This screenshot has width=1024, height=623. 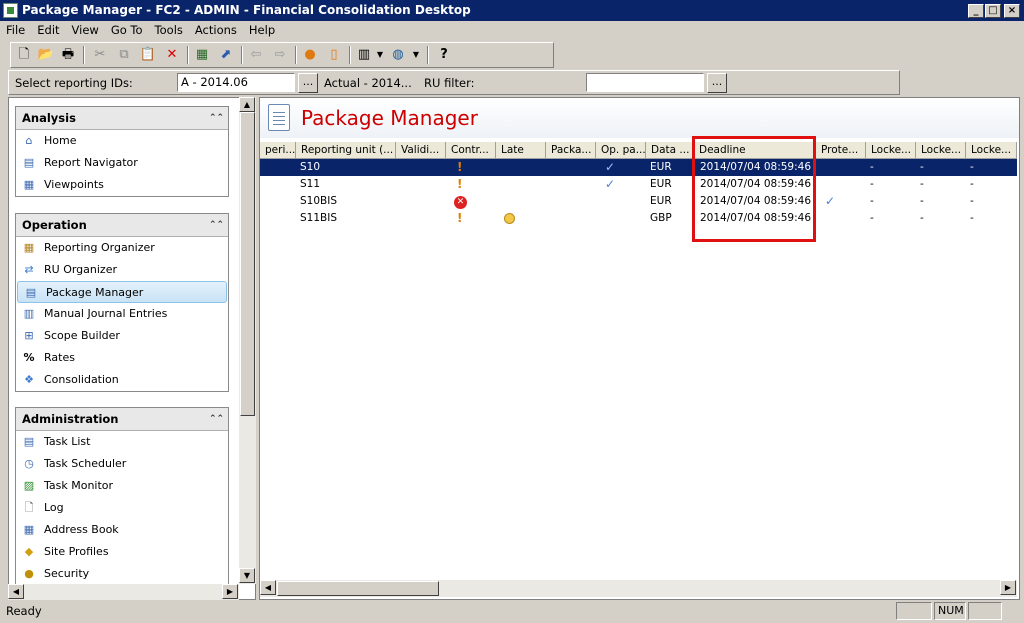 What do you see at coordinates (638, 201) in the screenshot?
I see `table-row: S10BIS ✕ EUR 2014/07/04 08:59:46 ✓ - - -` at bounding box center [638, 201].